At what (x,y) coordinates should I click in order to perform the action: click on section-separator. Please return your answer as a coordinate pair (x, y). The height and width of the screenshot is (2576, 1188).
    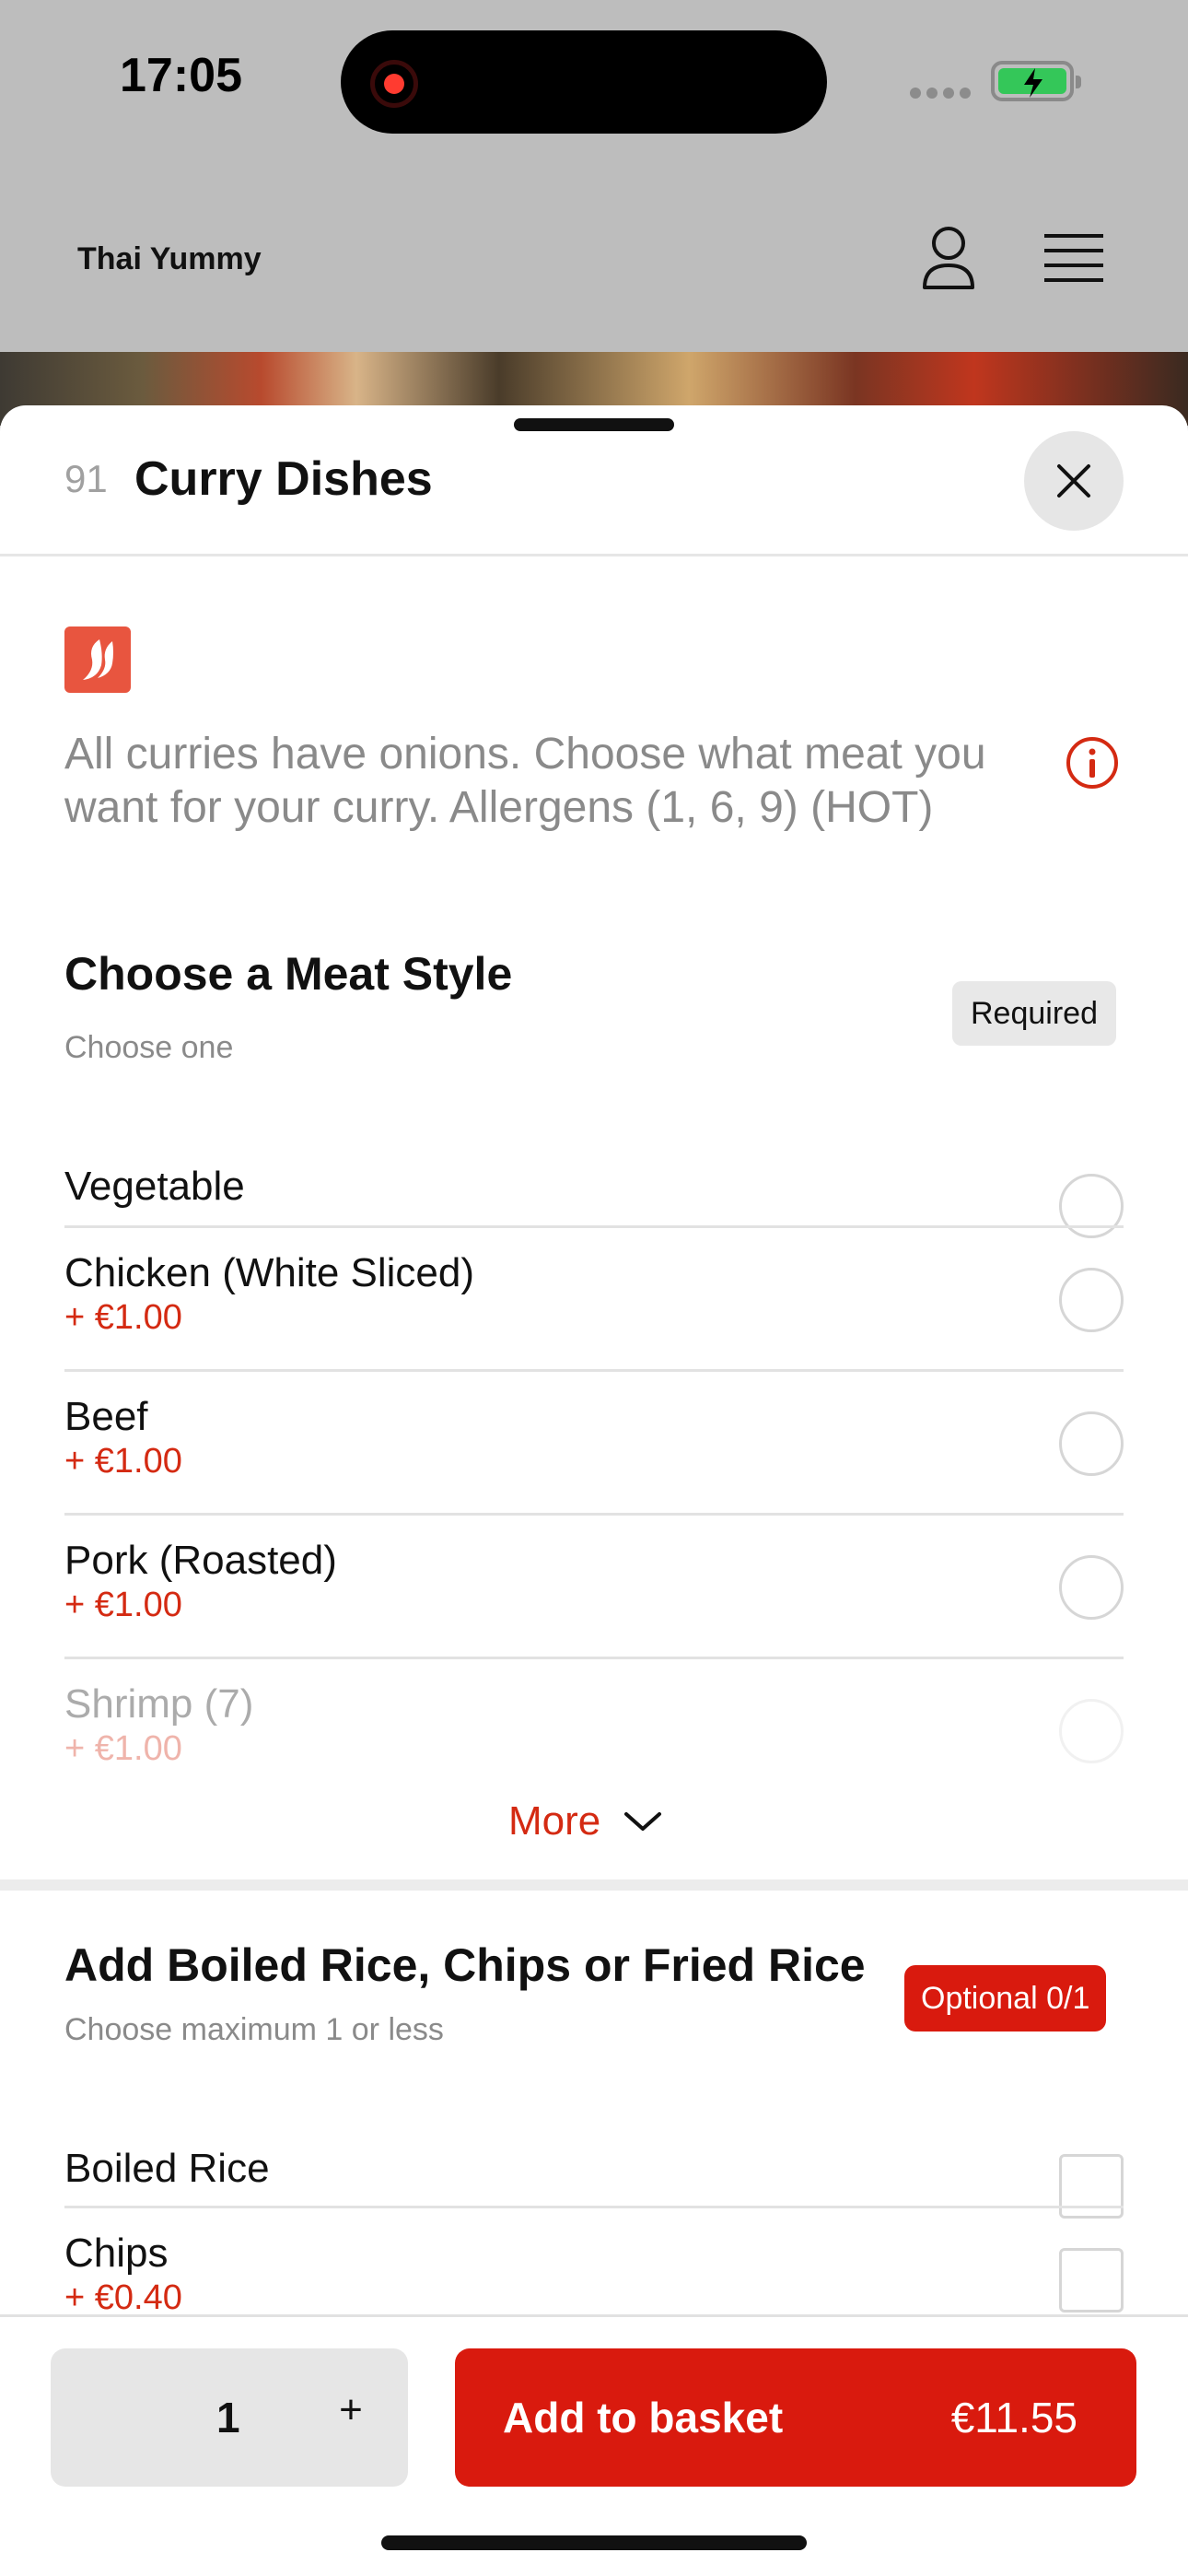
    Looking at the image, I should click on (594, 1885).